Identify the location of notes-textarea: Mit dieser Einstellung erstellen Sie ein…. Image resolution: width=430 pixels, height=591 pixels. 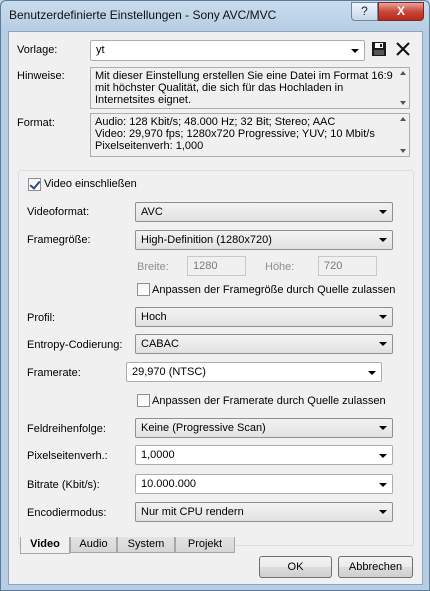
(250, 88).